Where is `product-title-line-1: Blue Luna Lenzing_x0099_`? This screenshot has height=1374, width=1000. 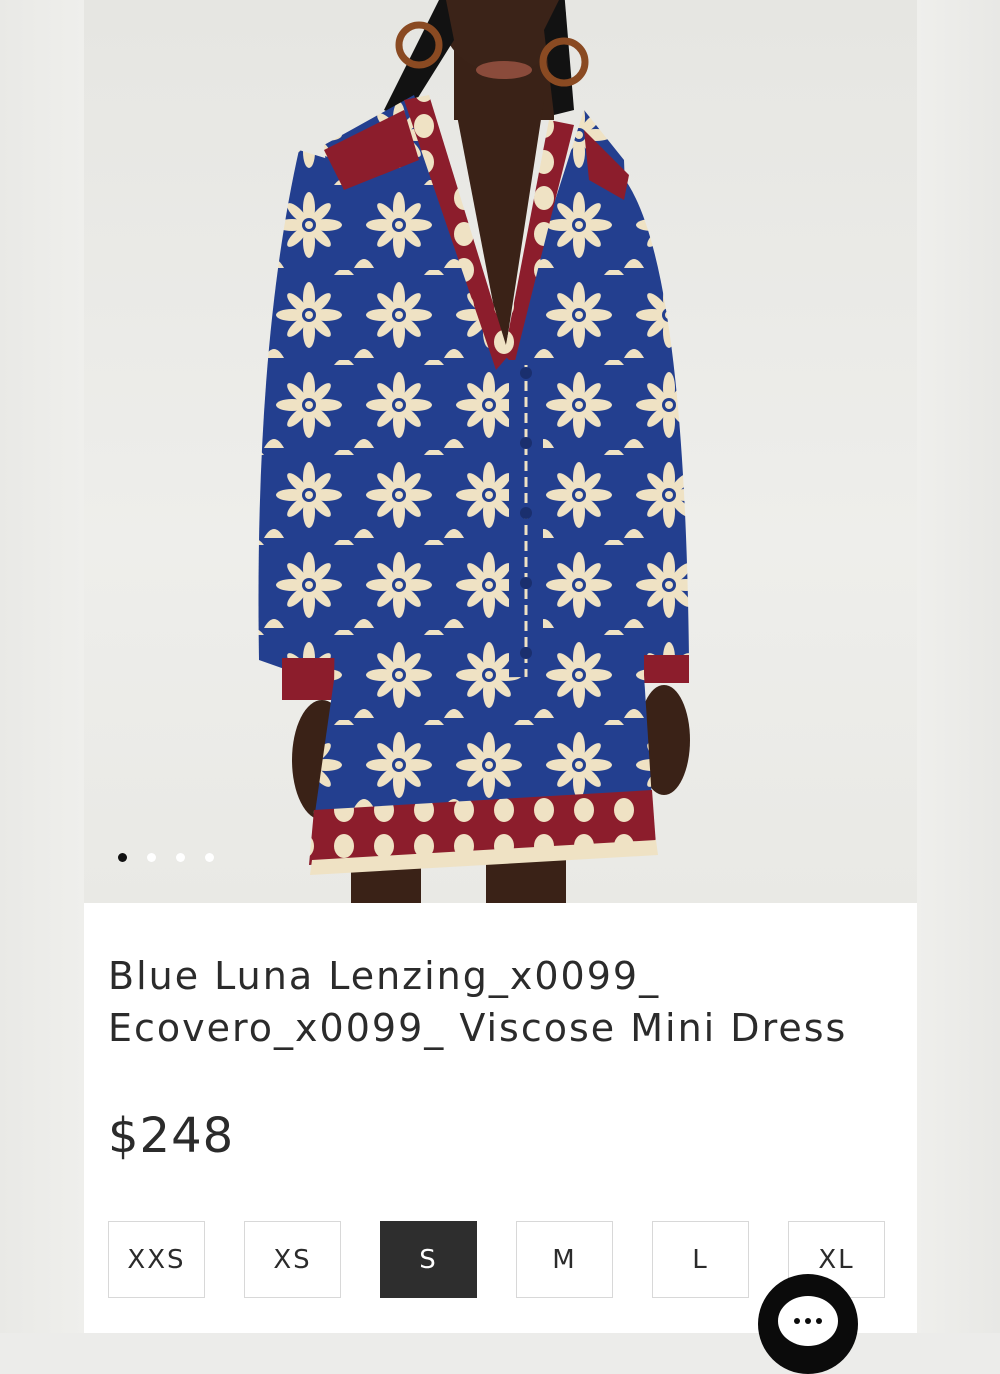
product-title-line-1: Blue Luna Lenzing_x0099_ is located at coordinates (384, 976).